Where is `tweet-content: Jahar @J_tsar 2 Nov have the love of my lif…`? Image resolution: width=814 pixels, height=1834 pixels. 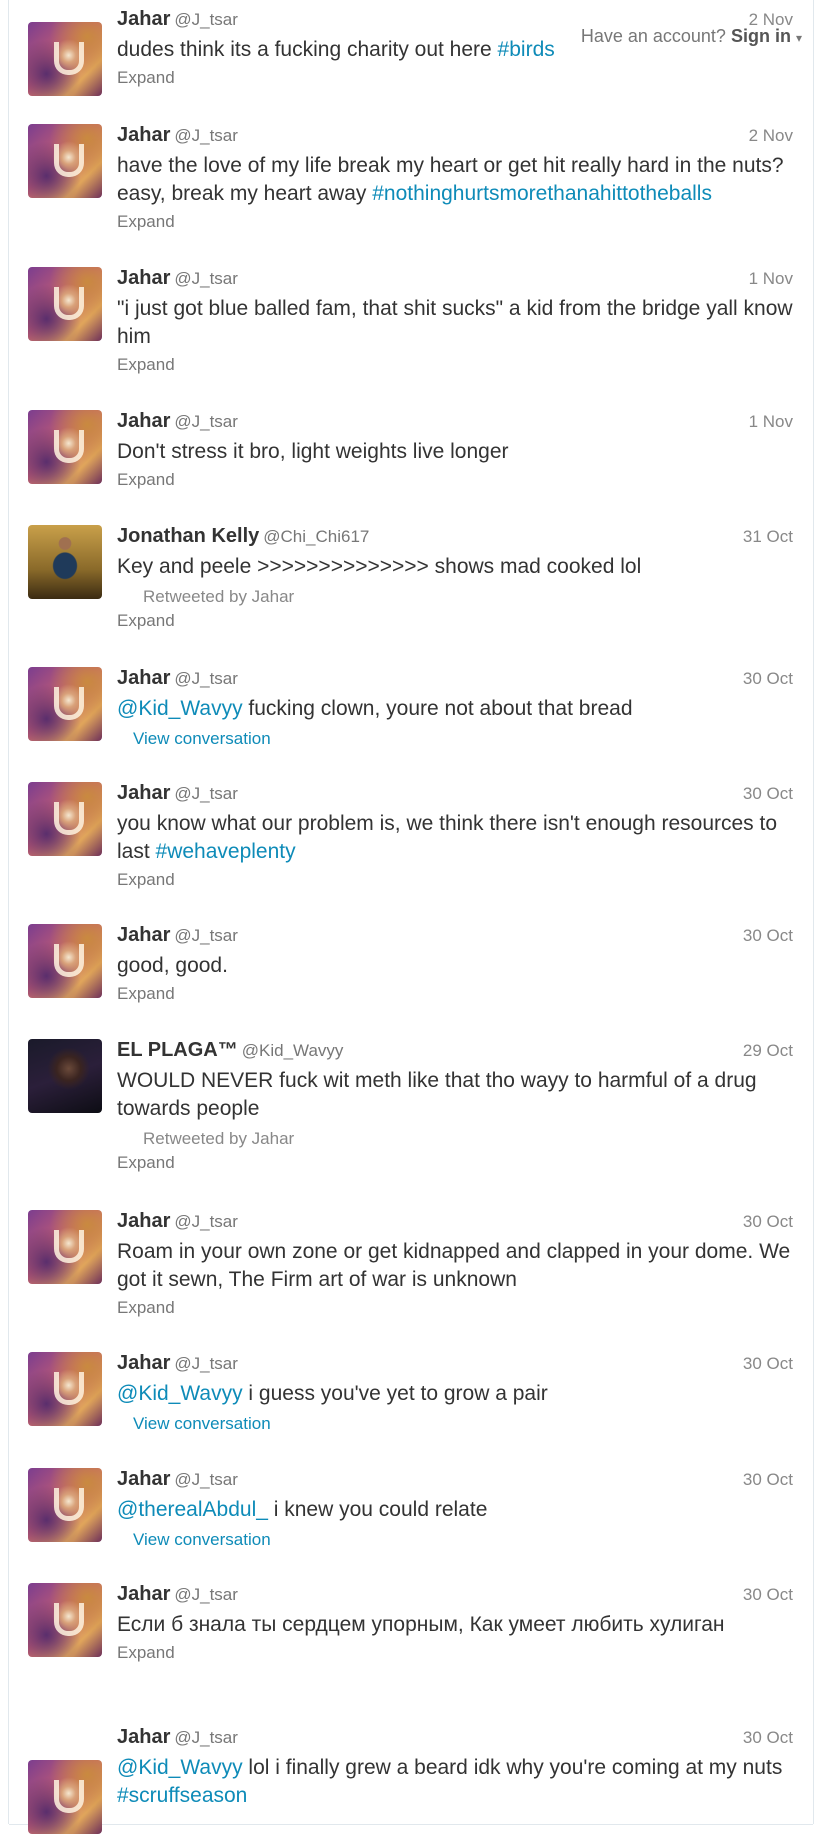 tweet-content: Jahar @J_tsar 2 Nov have the love of my lif… is located at coordinates (455, 178).